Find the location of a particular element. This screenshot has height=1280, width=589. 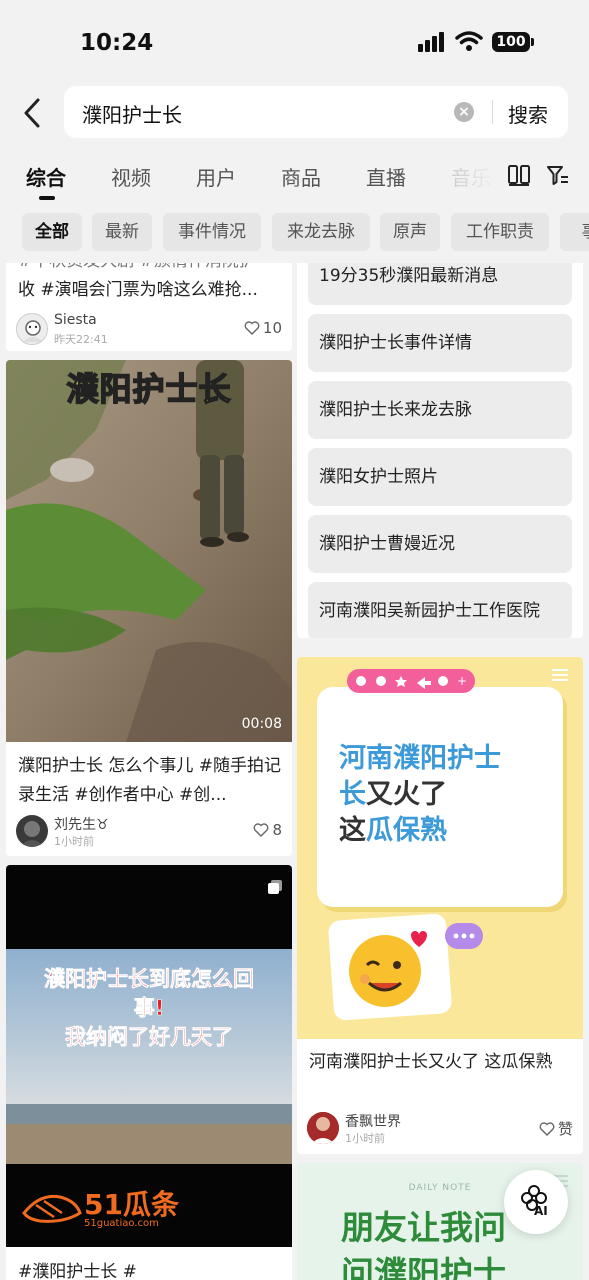

poster-headline: 朋友让我问 问濮阳护士 is located at coordinates (423, 1242).